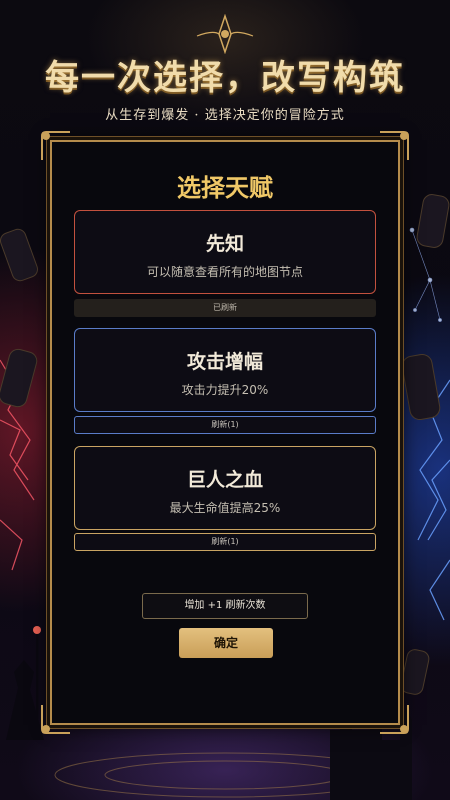 This screenshot has height=800, width=450. I want to click on talent-description: 最大生命值提高25%, so click(225, 508).